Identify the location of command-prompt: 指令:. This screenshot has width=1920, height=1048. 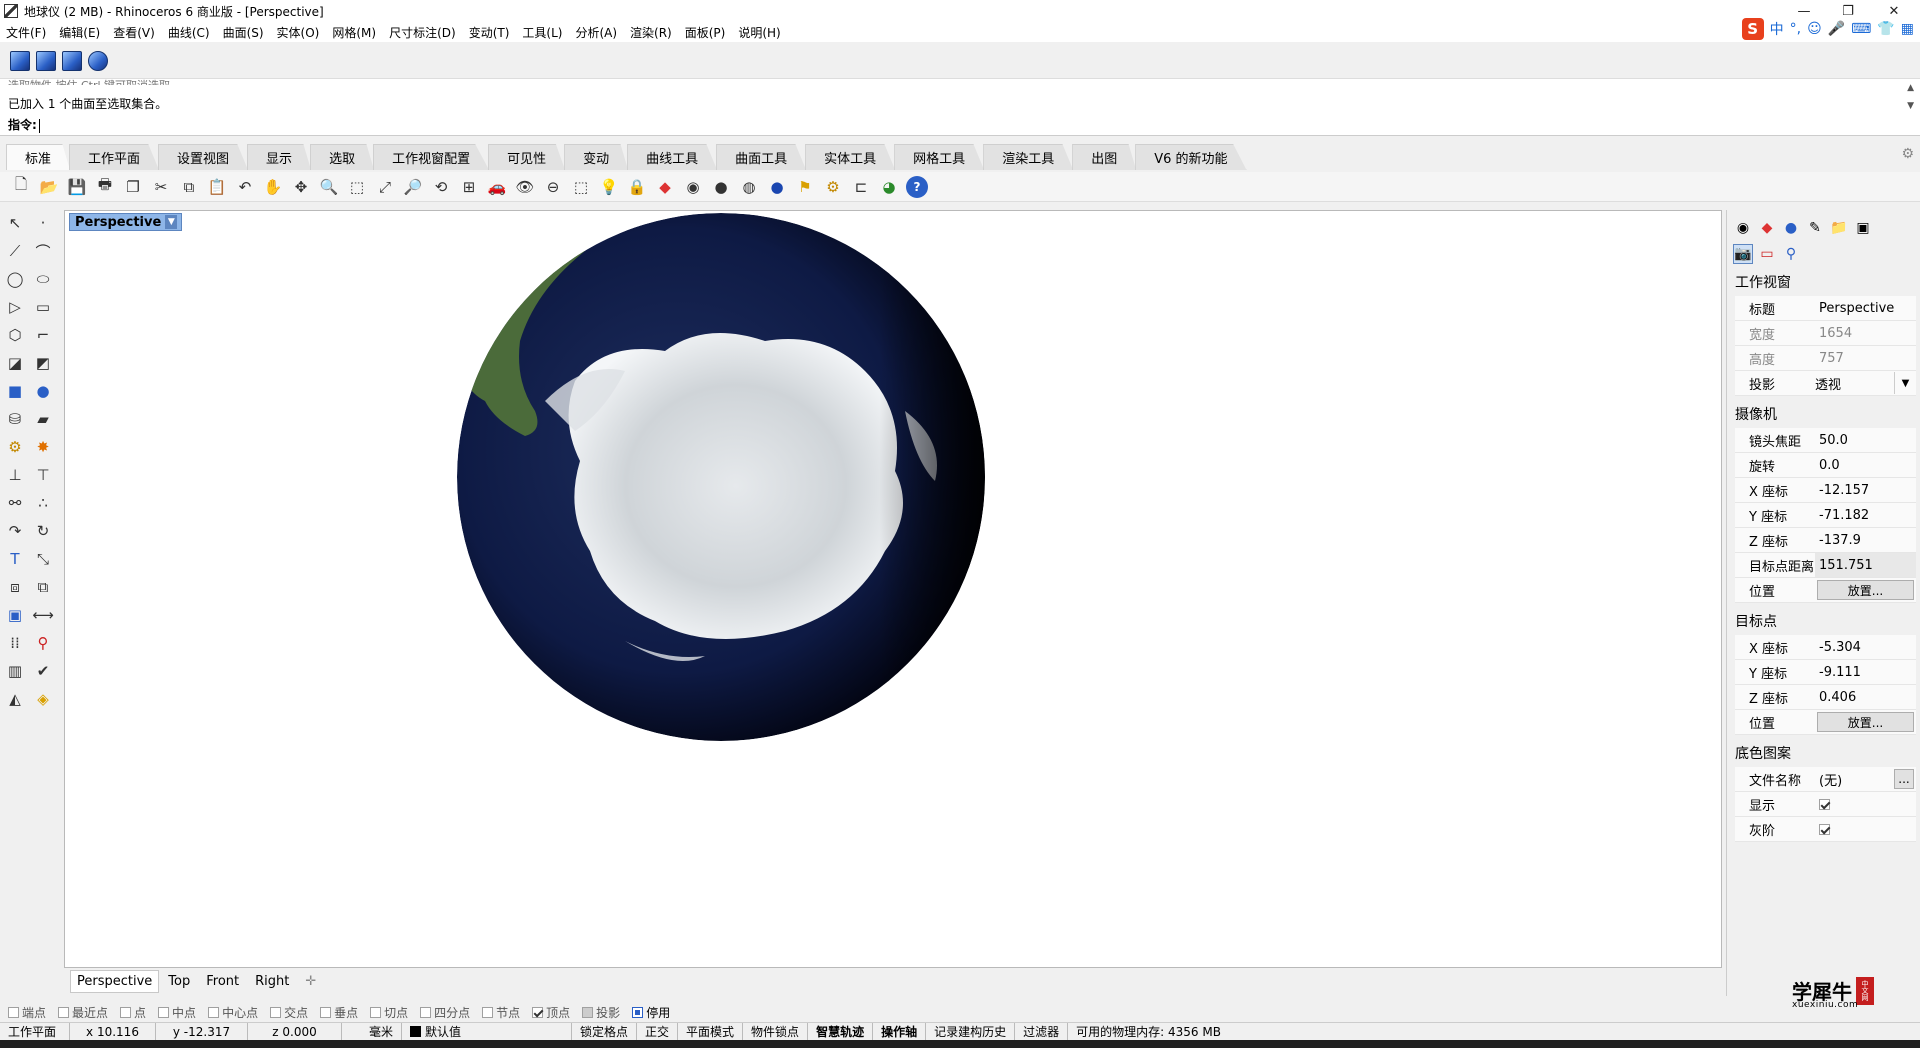
(24, 124).